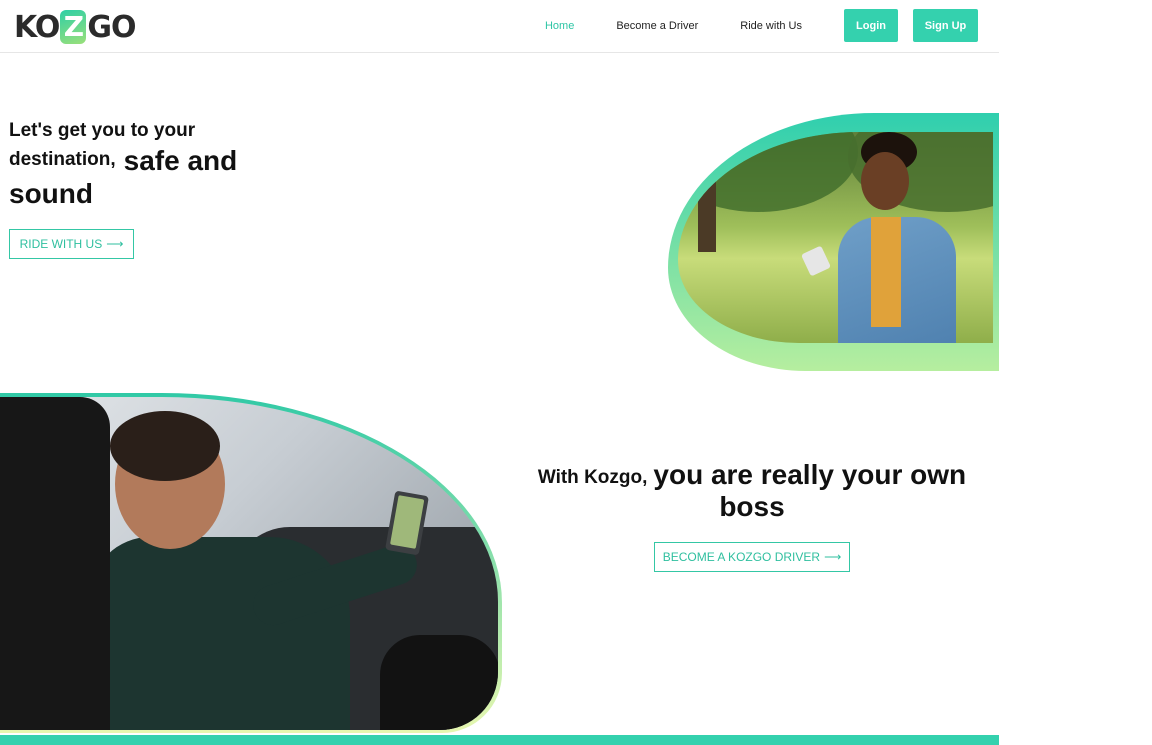  What do you see at coordinates (111, 27) in the screenshot?
I see `logo-suffix: GO` at bounding box center [111, 27].